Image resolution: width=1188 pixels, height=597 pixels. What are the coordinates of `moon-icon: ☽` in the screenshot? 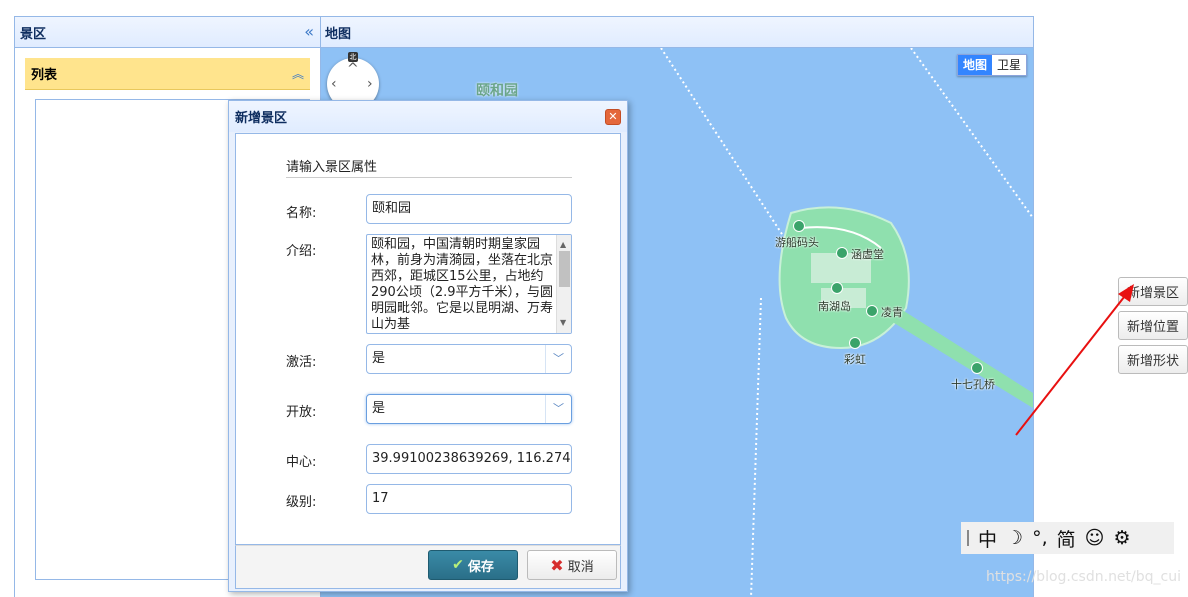 It's located at (1014, 538).